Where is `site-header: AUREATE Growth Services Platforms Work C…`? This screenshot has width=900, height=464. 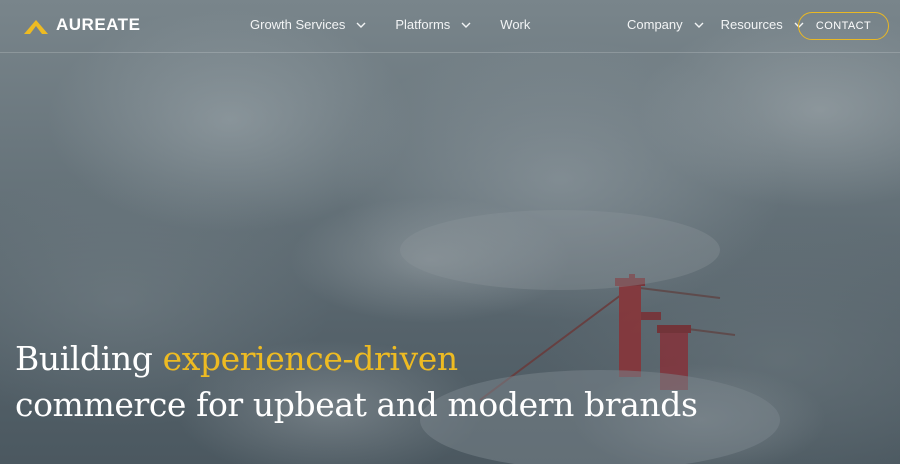
site-header: AUREATE Growth Services Platforms Work C… is located at coordinates (450, 26).